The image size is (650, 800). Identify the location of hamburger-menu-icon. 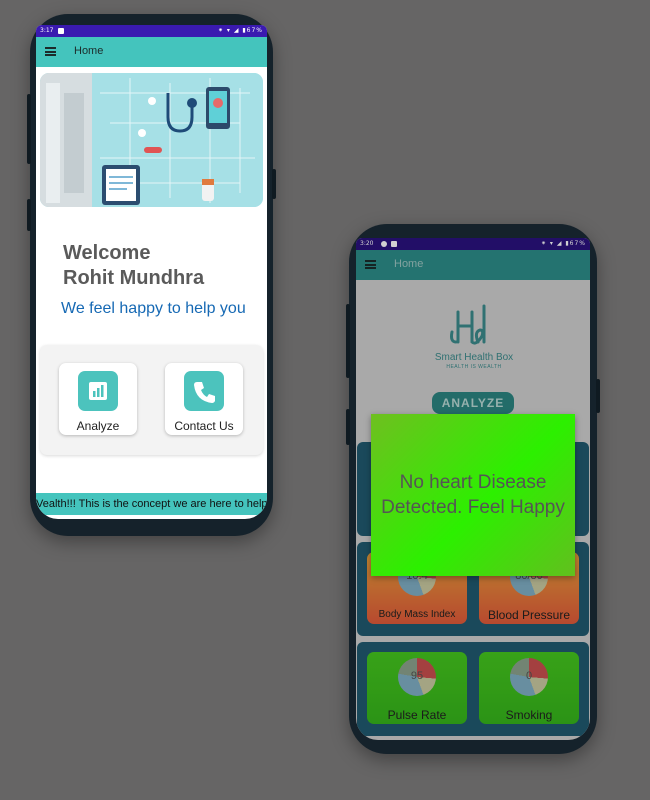
(50, 51).